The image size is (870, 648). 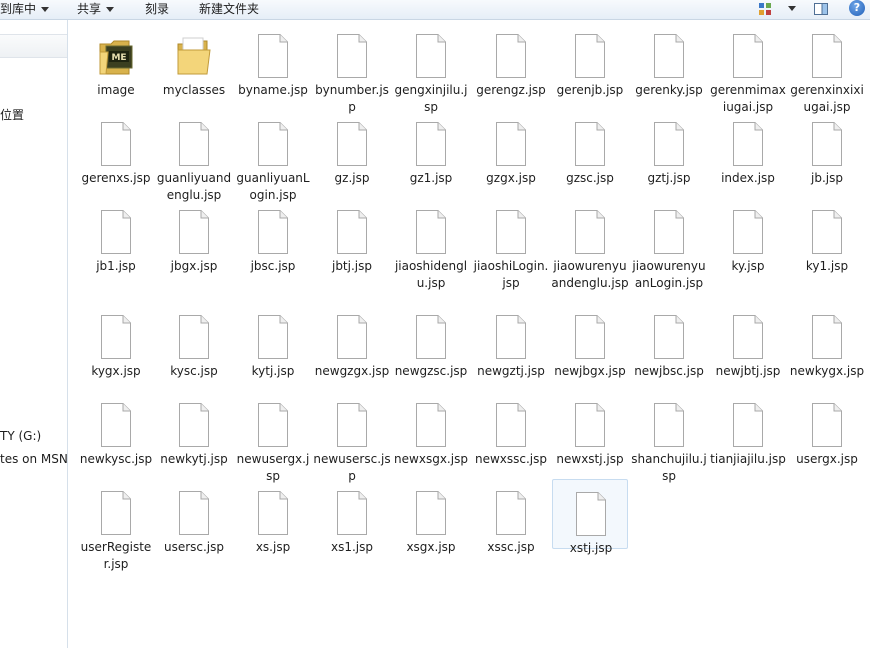 I want to click on file-item: newxstj.jsp, so click(x=590, y=438).